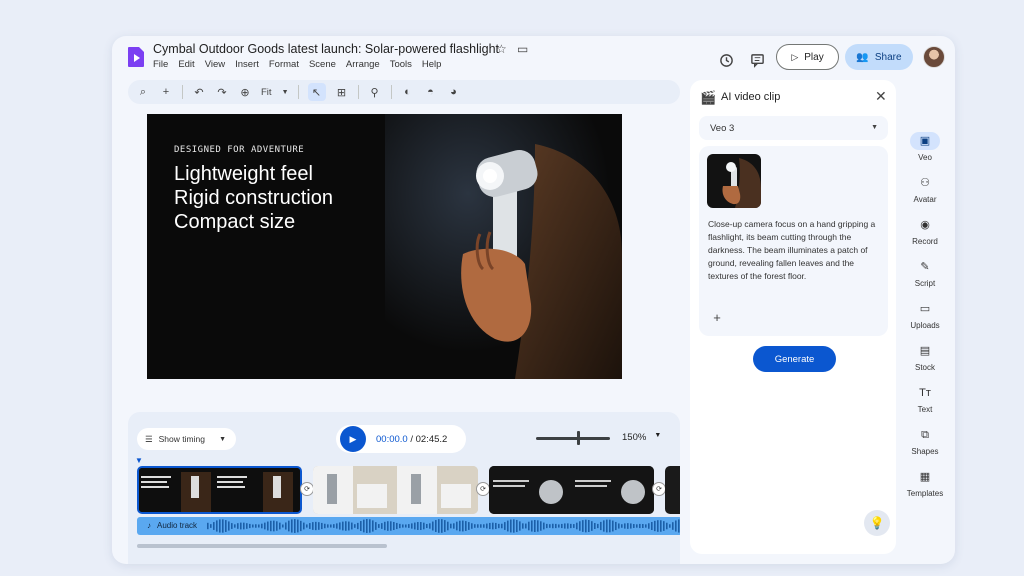 This screenshot has width=1024, height=576. What do you see at coordinates (925, 141) in the screenshot?
I see `video-spark-icon: ▣` at bounding box center [925, 141].